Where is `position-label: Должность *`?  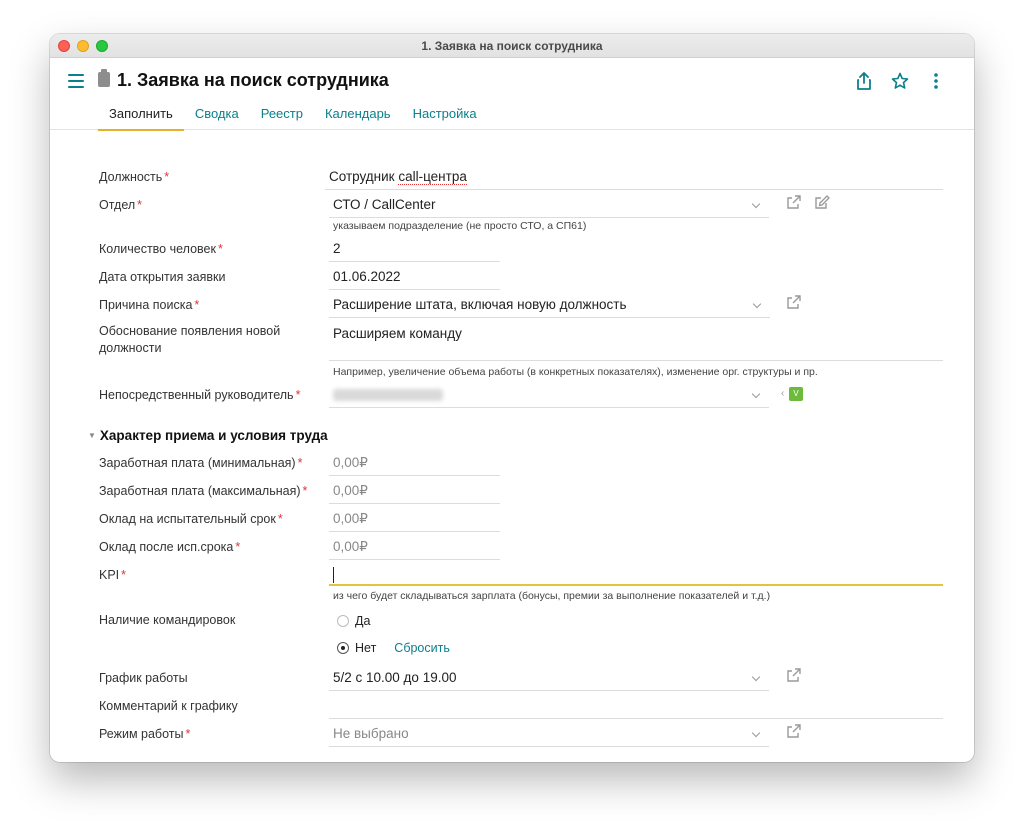
position-label: Должность * is located at coordinates (134, 177).